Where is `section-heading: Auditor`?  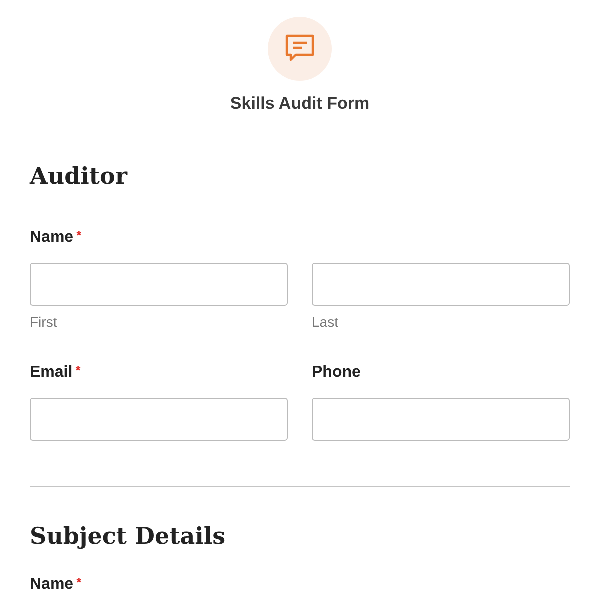 section-heading: Auditor is located at coordinates (79, 176).